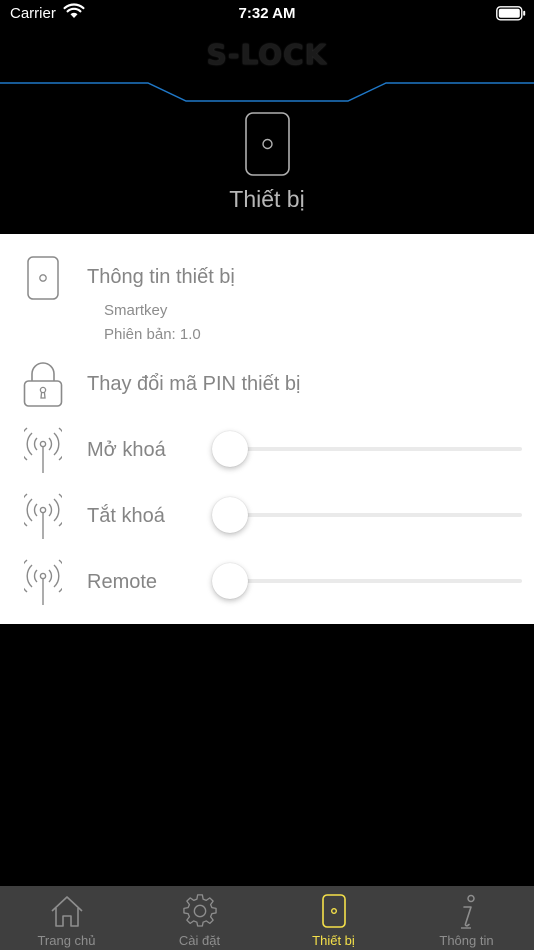  I want to click on change-pin-label: Thay đổi mã PIN thiết bị, so click(194, 384).